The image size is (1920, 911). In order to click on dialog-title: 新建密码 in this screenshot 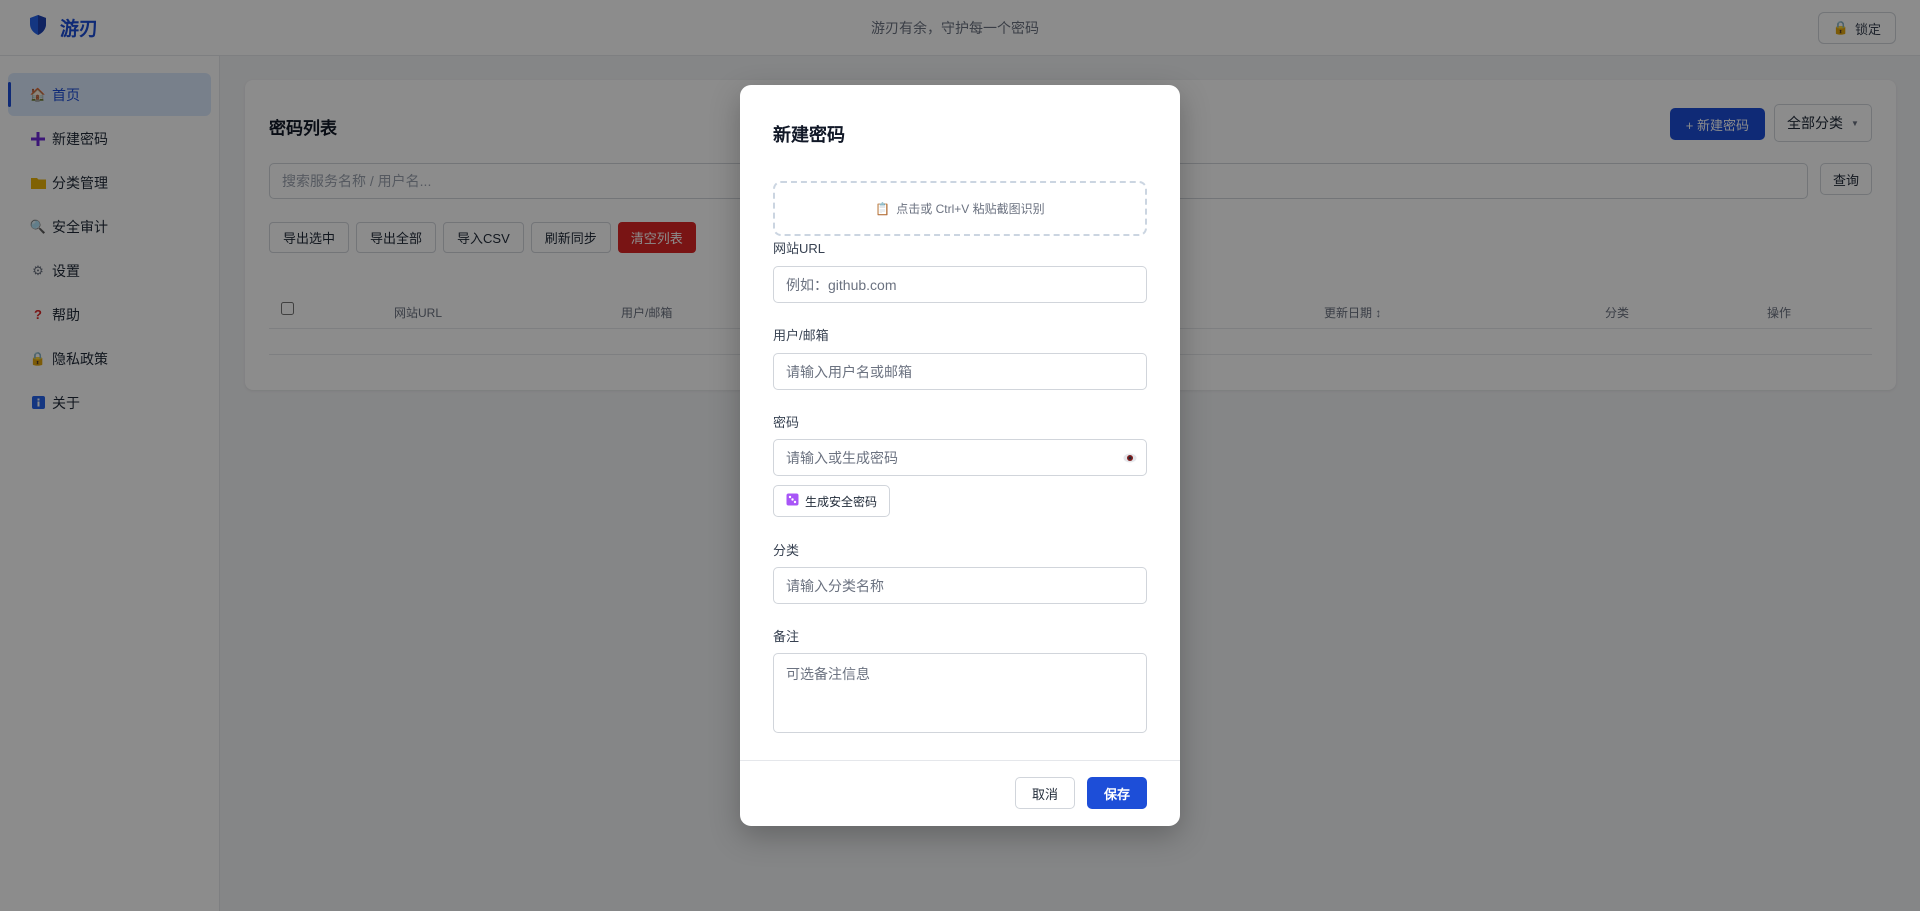, I will do `click(809, 135)`.